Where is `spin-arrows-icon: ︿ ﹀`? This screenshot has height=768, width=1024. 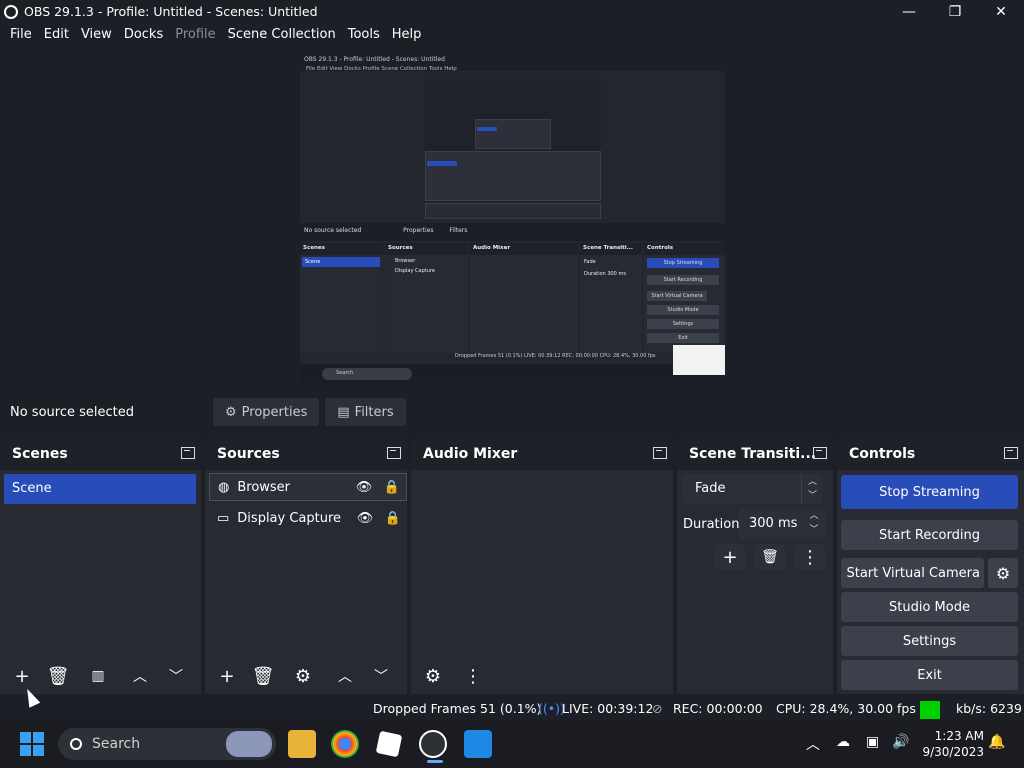
spin-arrows-icon: ︿ ﹀ is located at coordinates (814, 524).